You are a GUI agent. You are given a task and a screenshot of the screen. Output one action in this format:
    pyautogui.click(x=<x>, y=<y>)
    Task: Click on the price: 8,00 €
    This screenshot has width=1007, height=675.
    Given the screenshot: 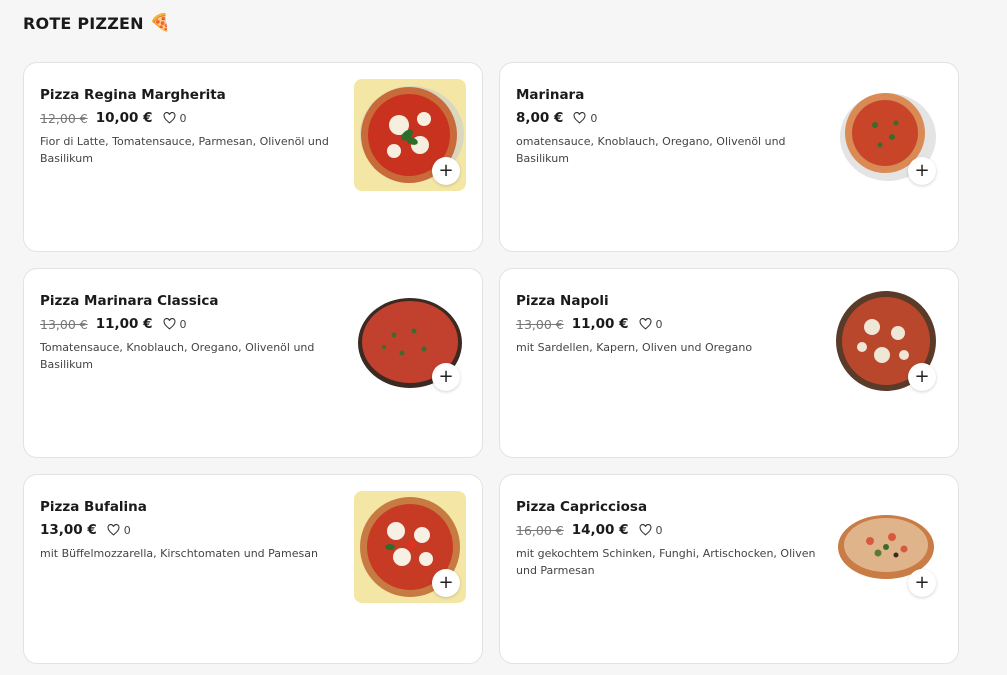 What is the action you would take?
    pyautogui.click(x=540, y=118)
    